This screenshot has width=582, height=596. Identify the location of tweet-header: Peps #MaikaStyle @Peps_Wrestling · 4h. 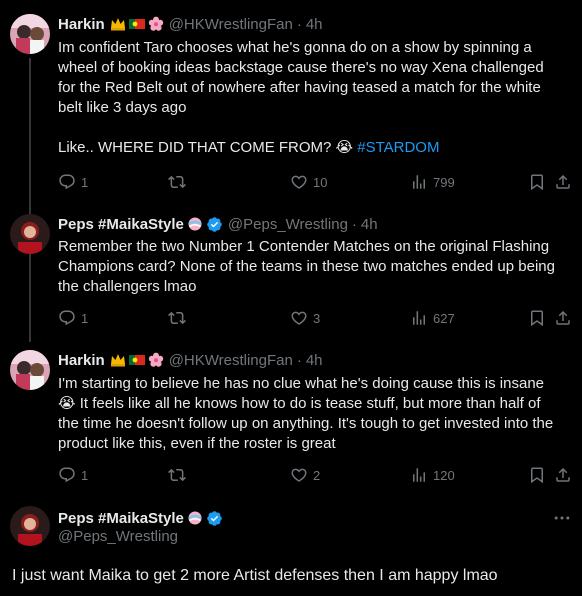
(218, 224).